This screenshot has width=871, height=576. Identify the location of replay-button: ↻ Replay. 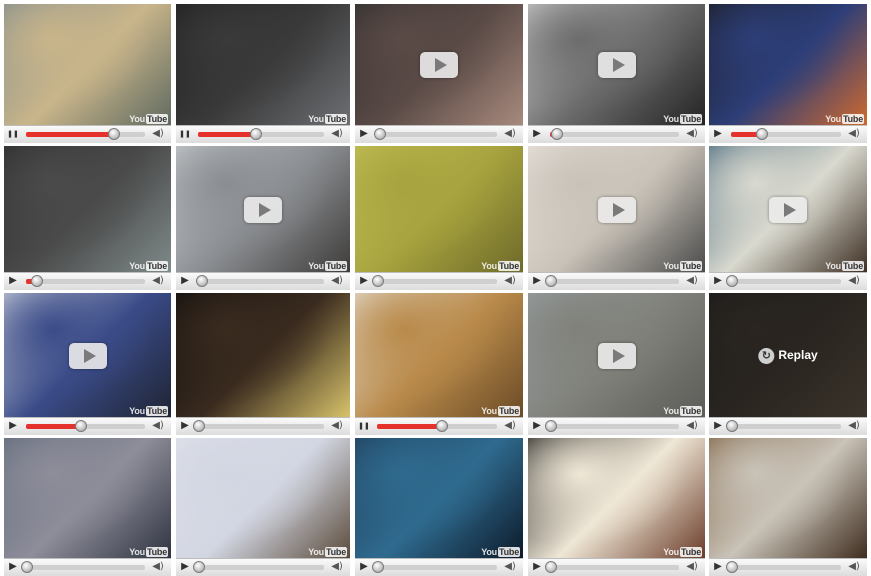
(788, 355).